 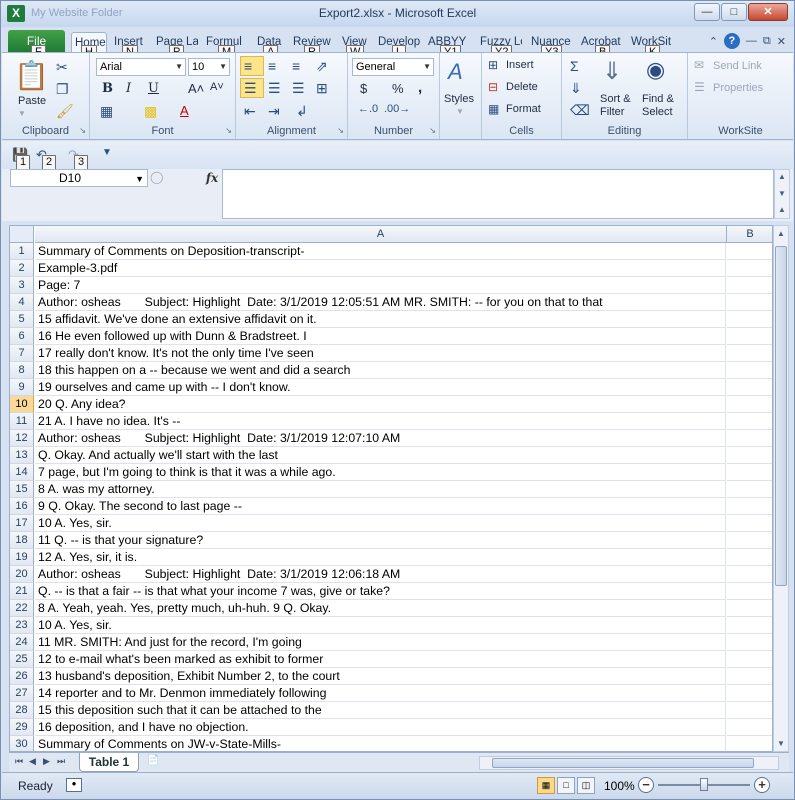 What do you see at coordinates (782, 194) in the screenshot?
I see `formula-bar-scroll: ▲ ▼ ▲` at bounding box center [782, 194].